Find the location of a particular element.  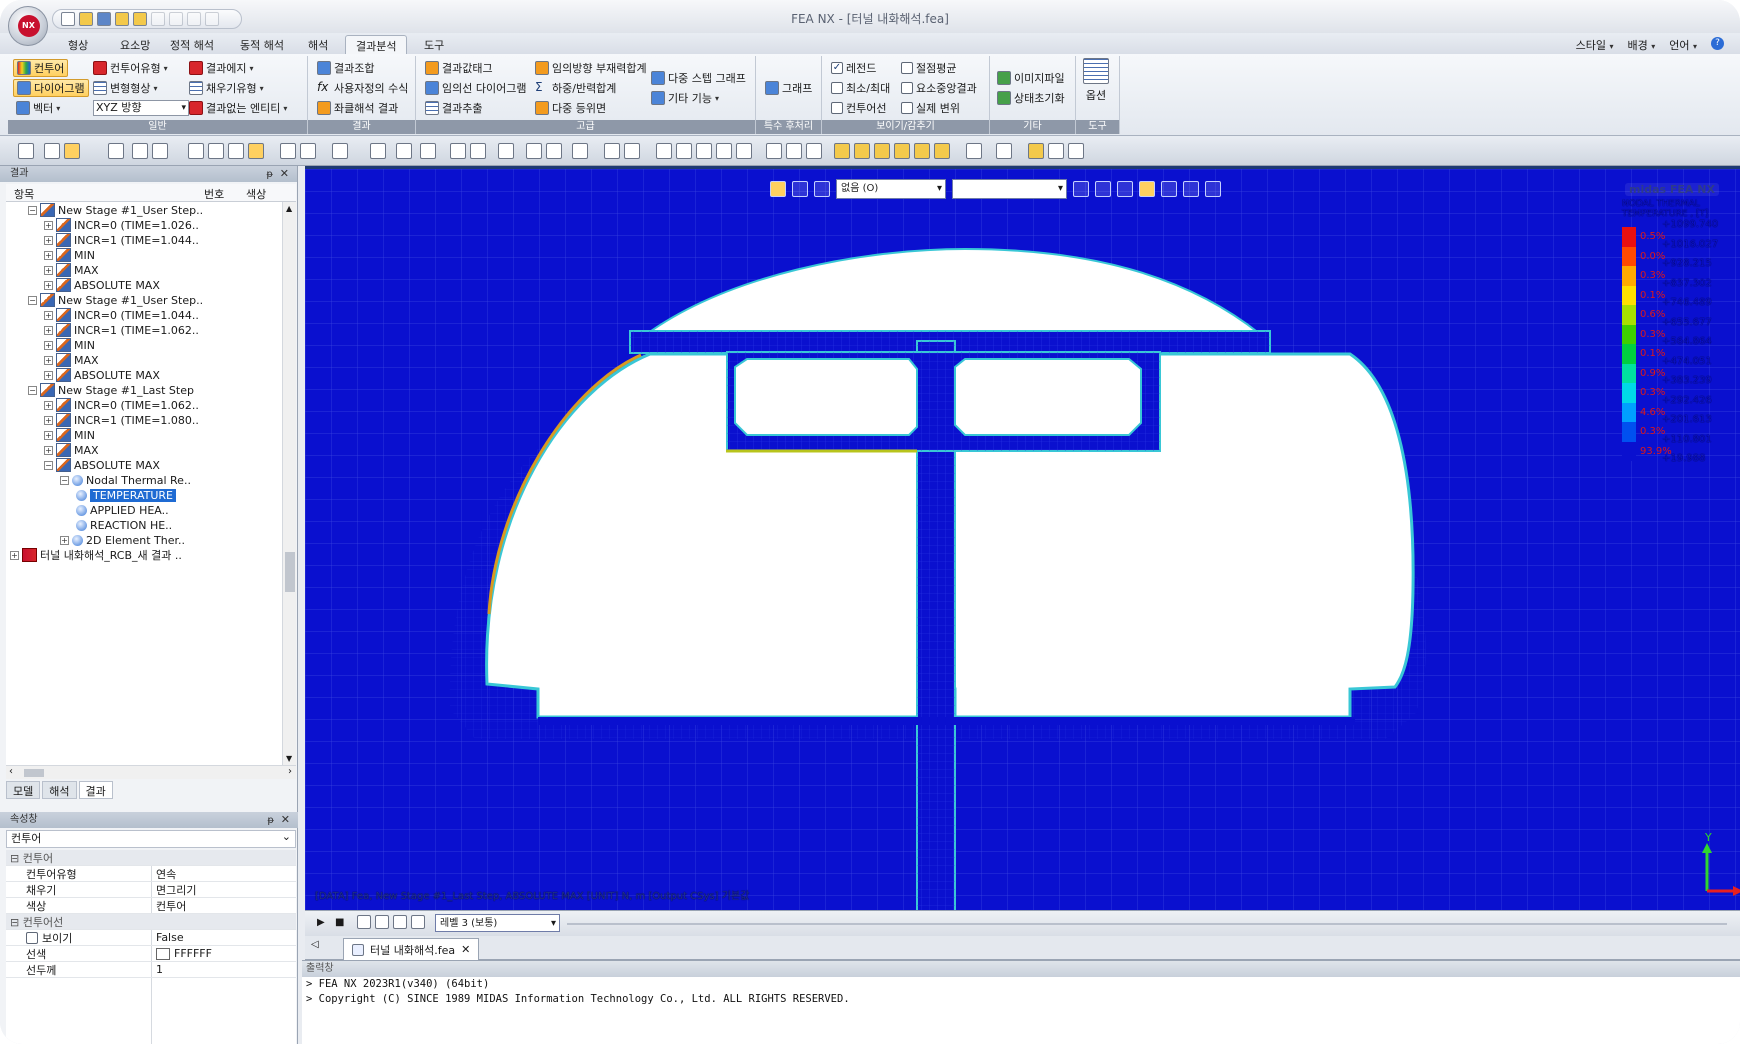

tab-mesh: 요소망 is located at coordinates (135, 44).